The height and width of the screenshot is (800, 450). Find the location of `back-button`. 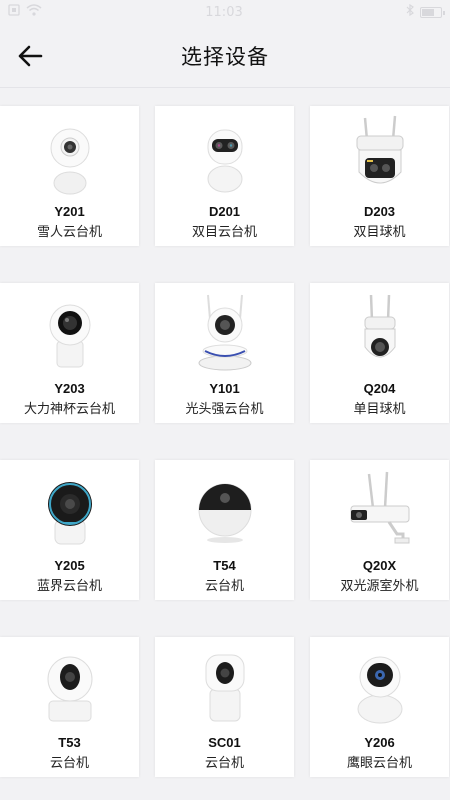

back-button is located at coordinates (30, 56).